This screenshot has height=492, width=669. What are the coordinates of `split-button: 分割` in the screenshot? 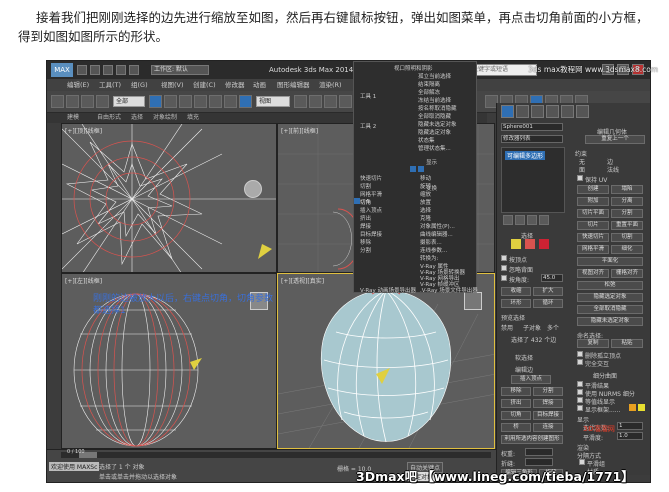 It's located at (548, 391).